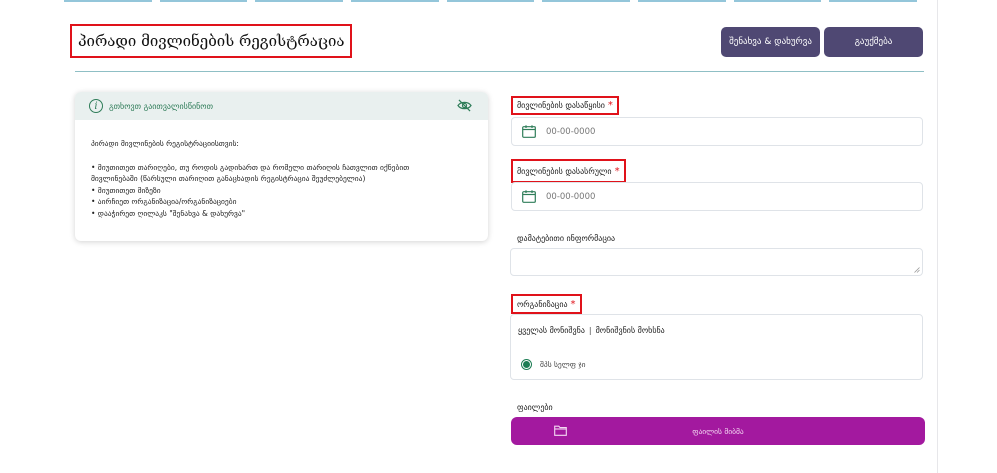 Image resolution: width=997 pixels, height=473 pixels. What do you see at coordinates (464, 105) in the screenshot?
I see `eye-slash-icon` at bounding box center [464, 105].